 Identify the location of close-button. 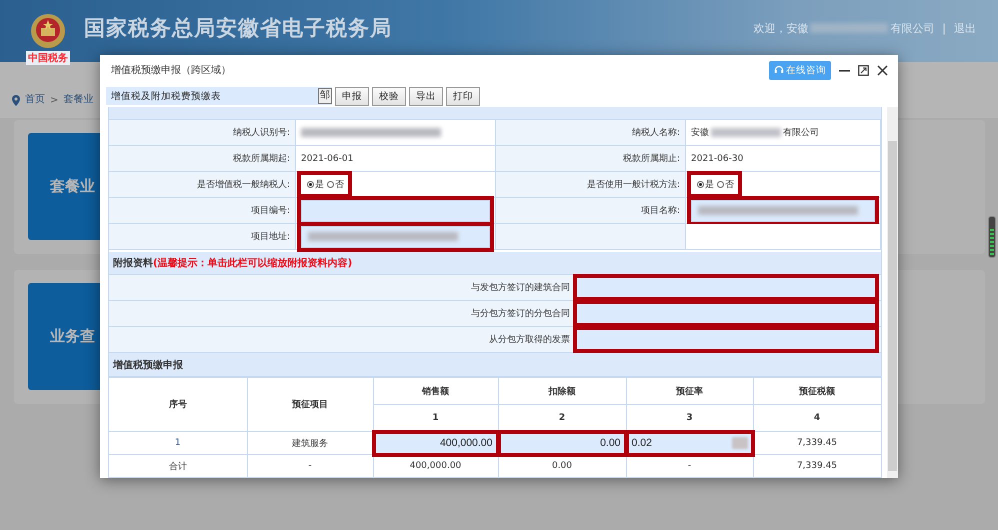
(882, 70).